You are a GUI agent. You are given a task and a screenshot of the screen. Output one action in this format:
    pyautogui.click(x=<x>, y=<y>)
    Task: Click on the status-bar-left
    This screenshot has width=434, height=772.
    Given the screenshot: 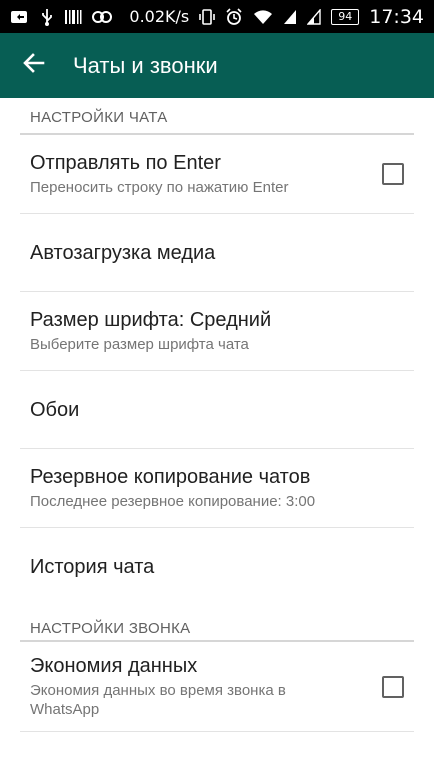 What is the action you would take?
    pyautogui.click(x=61, y=17)
    